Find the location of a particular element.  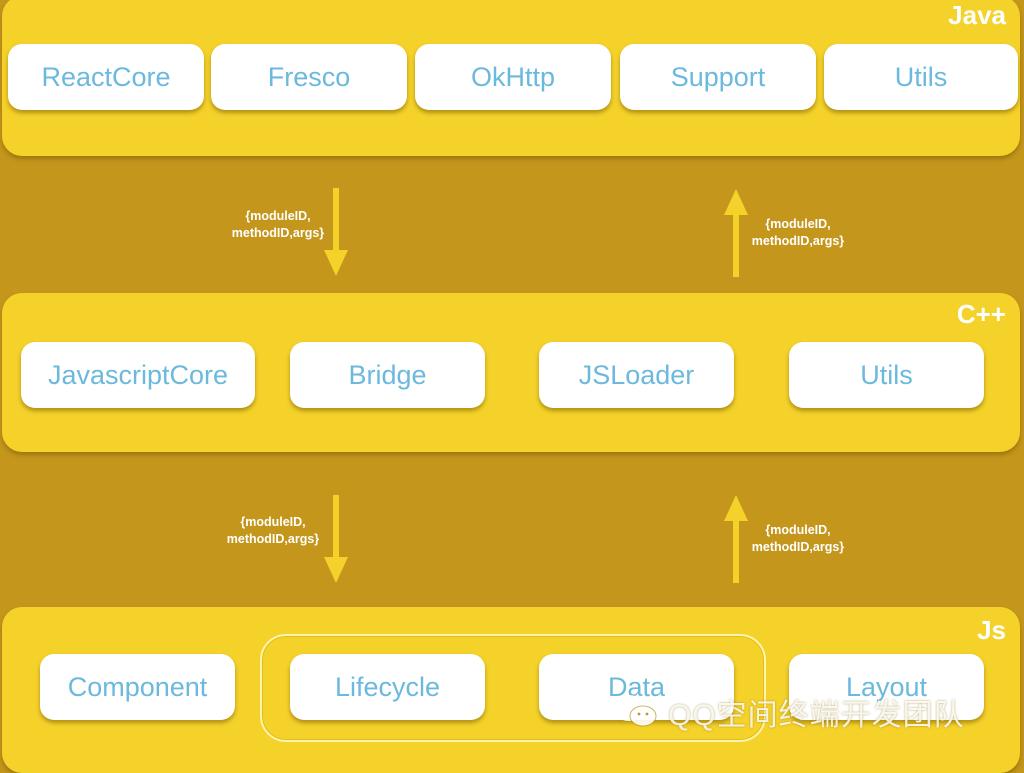

cpp-layer-title: C++ is located at coordinates (981, 314).